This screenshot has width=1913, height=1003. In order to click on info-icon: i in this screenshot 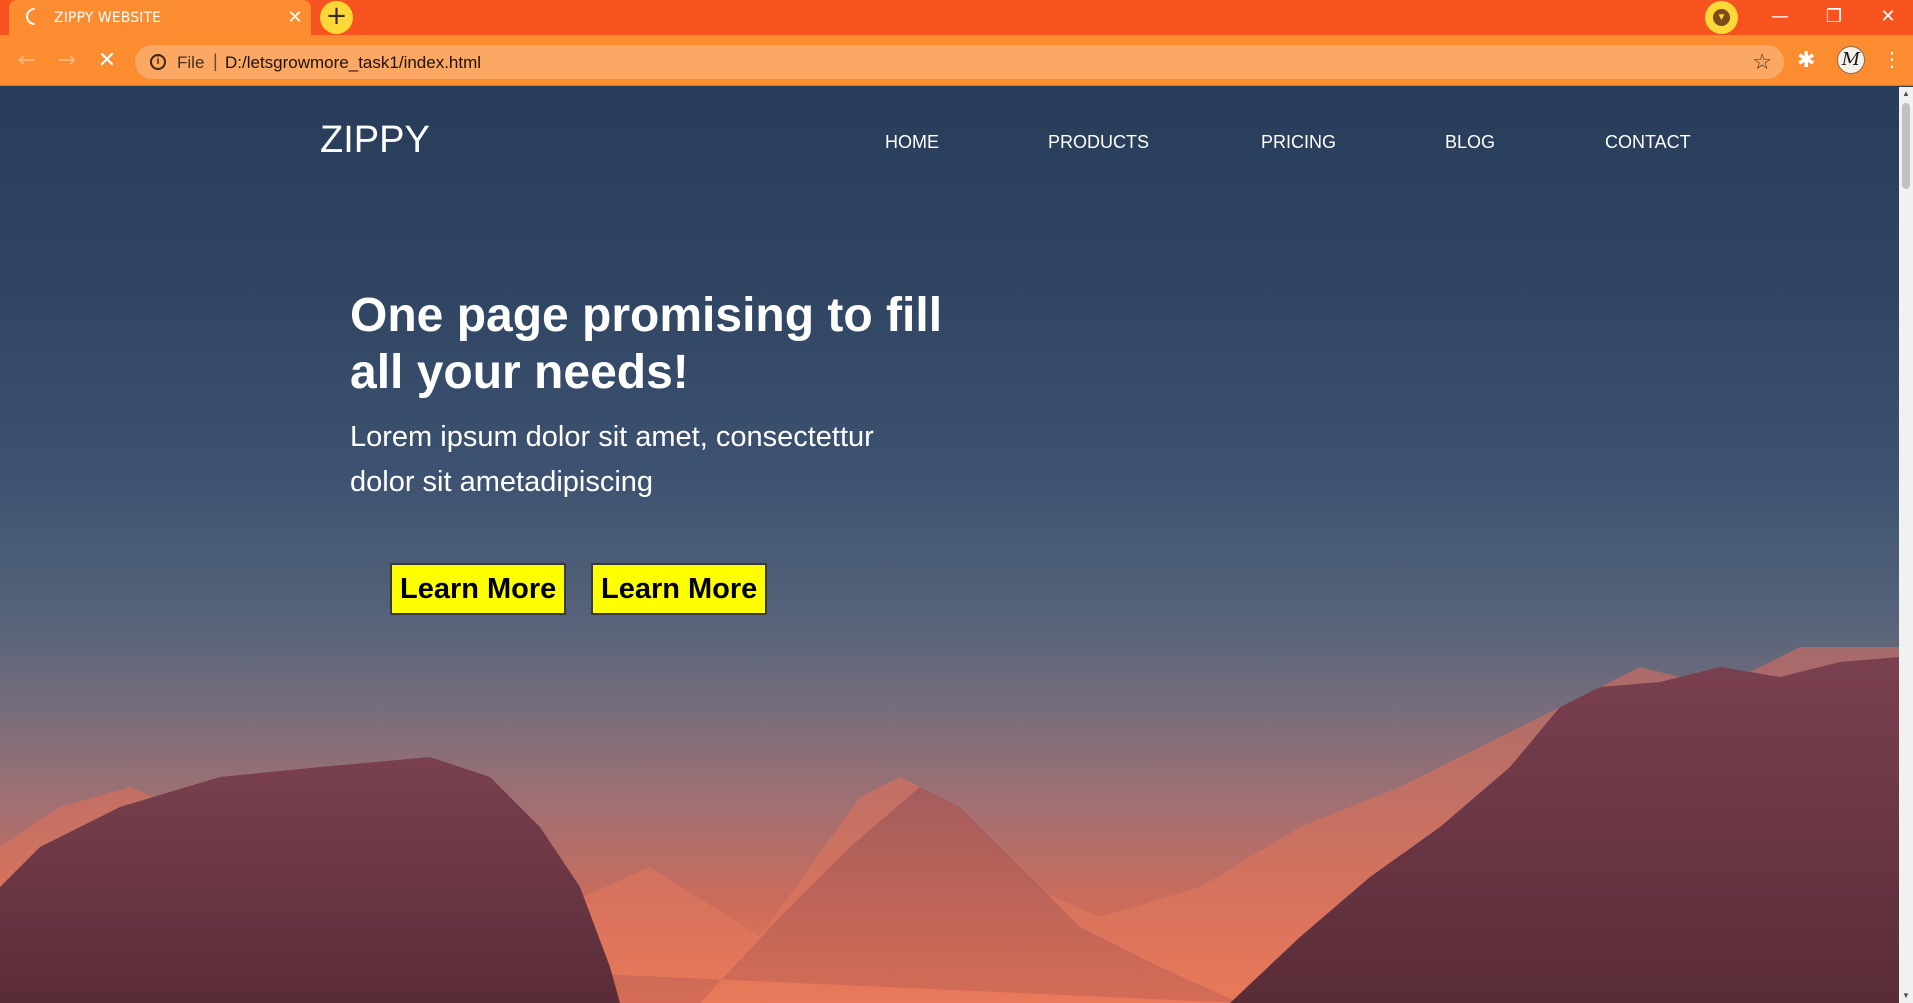, I will do `click(158, 62)`.